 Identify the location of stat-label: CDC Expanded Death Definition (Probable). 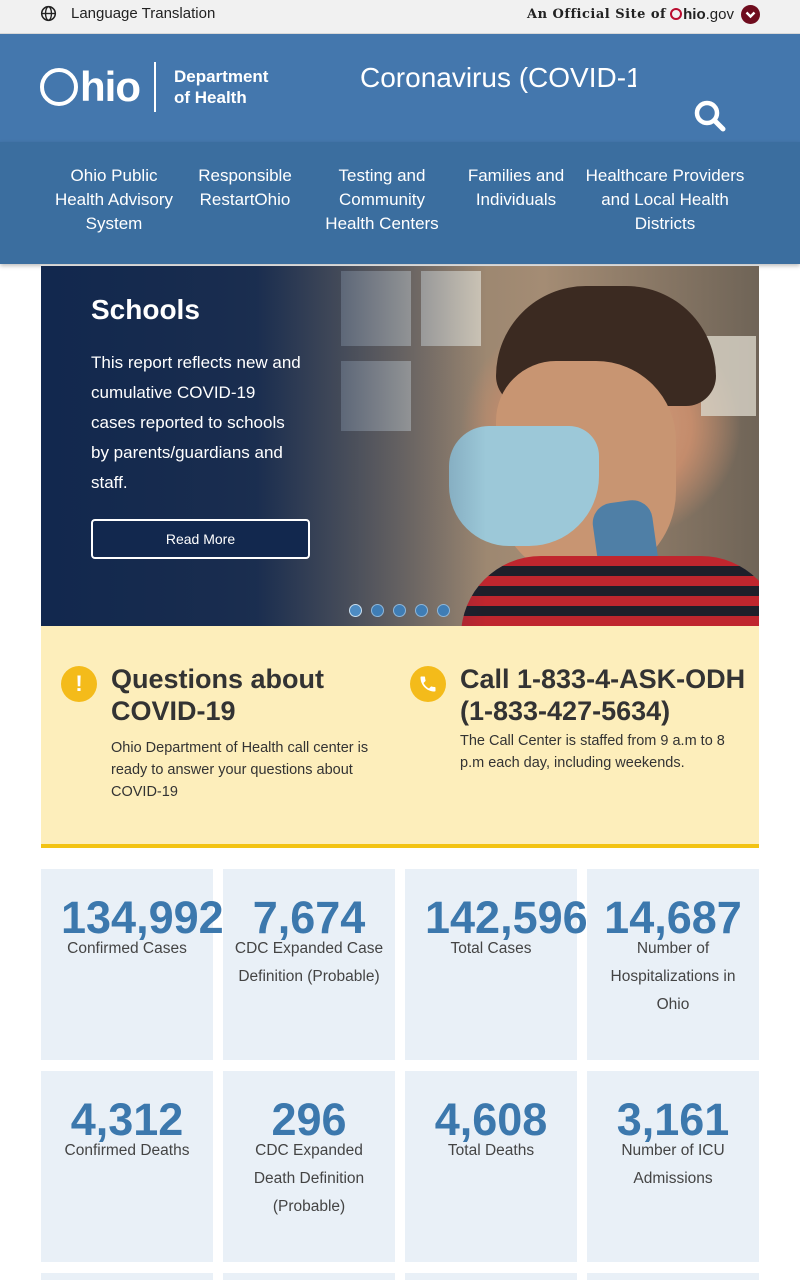
(309, 1178).